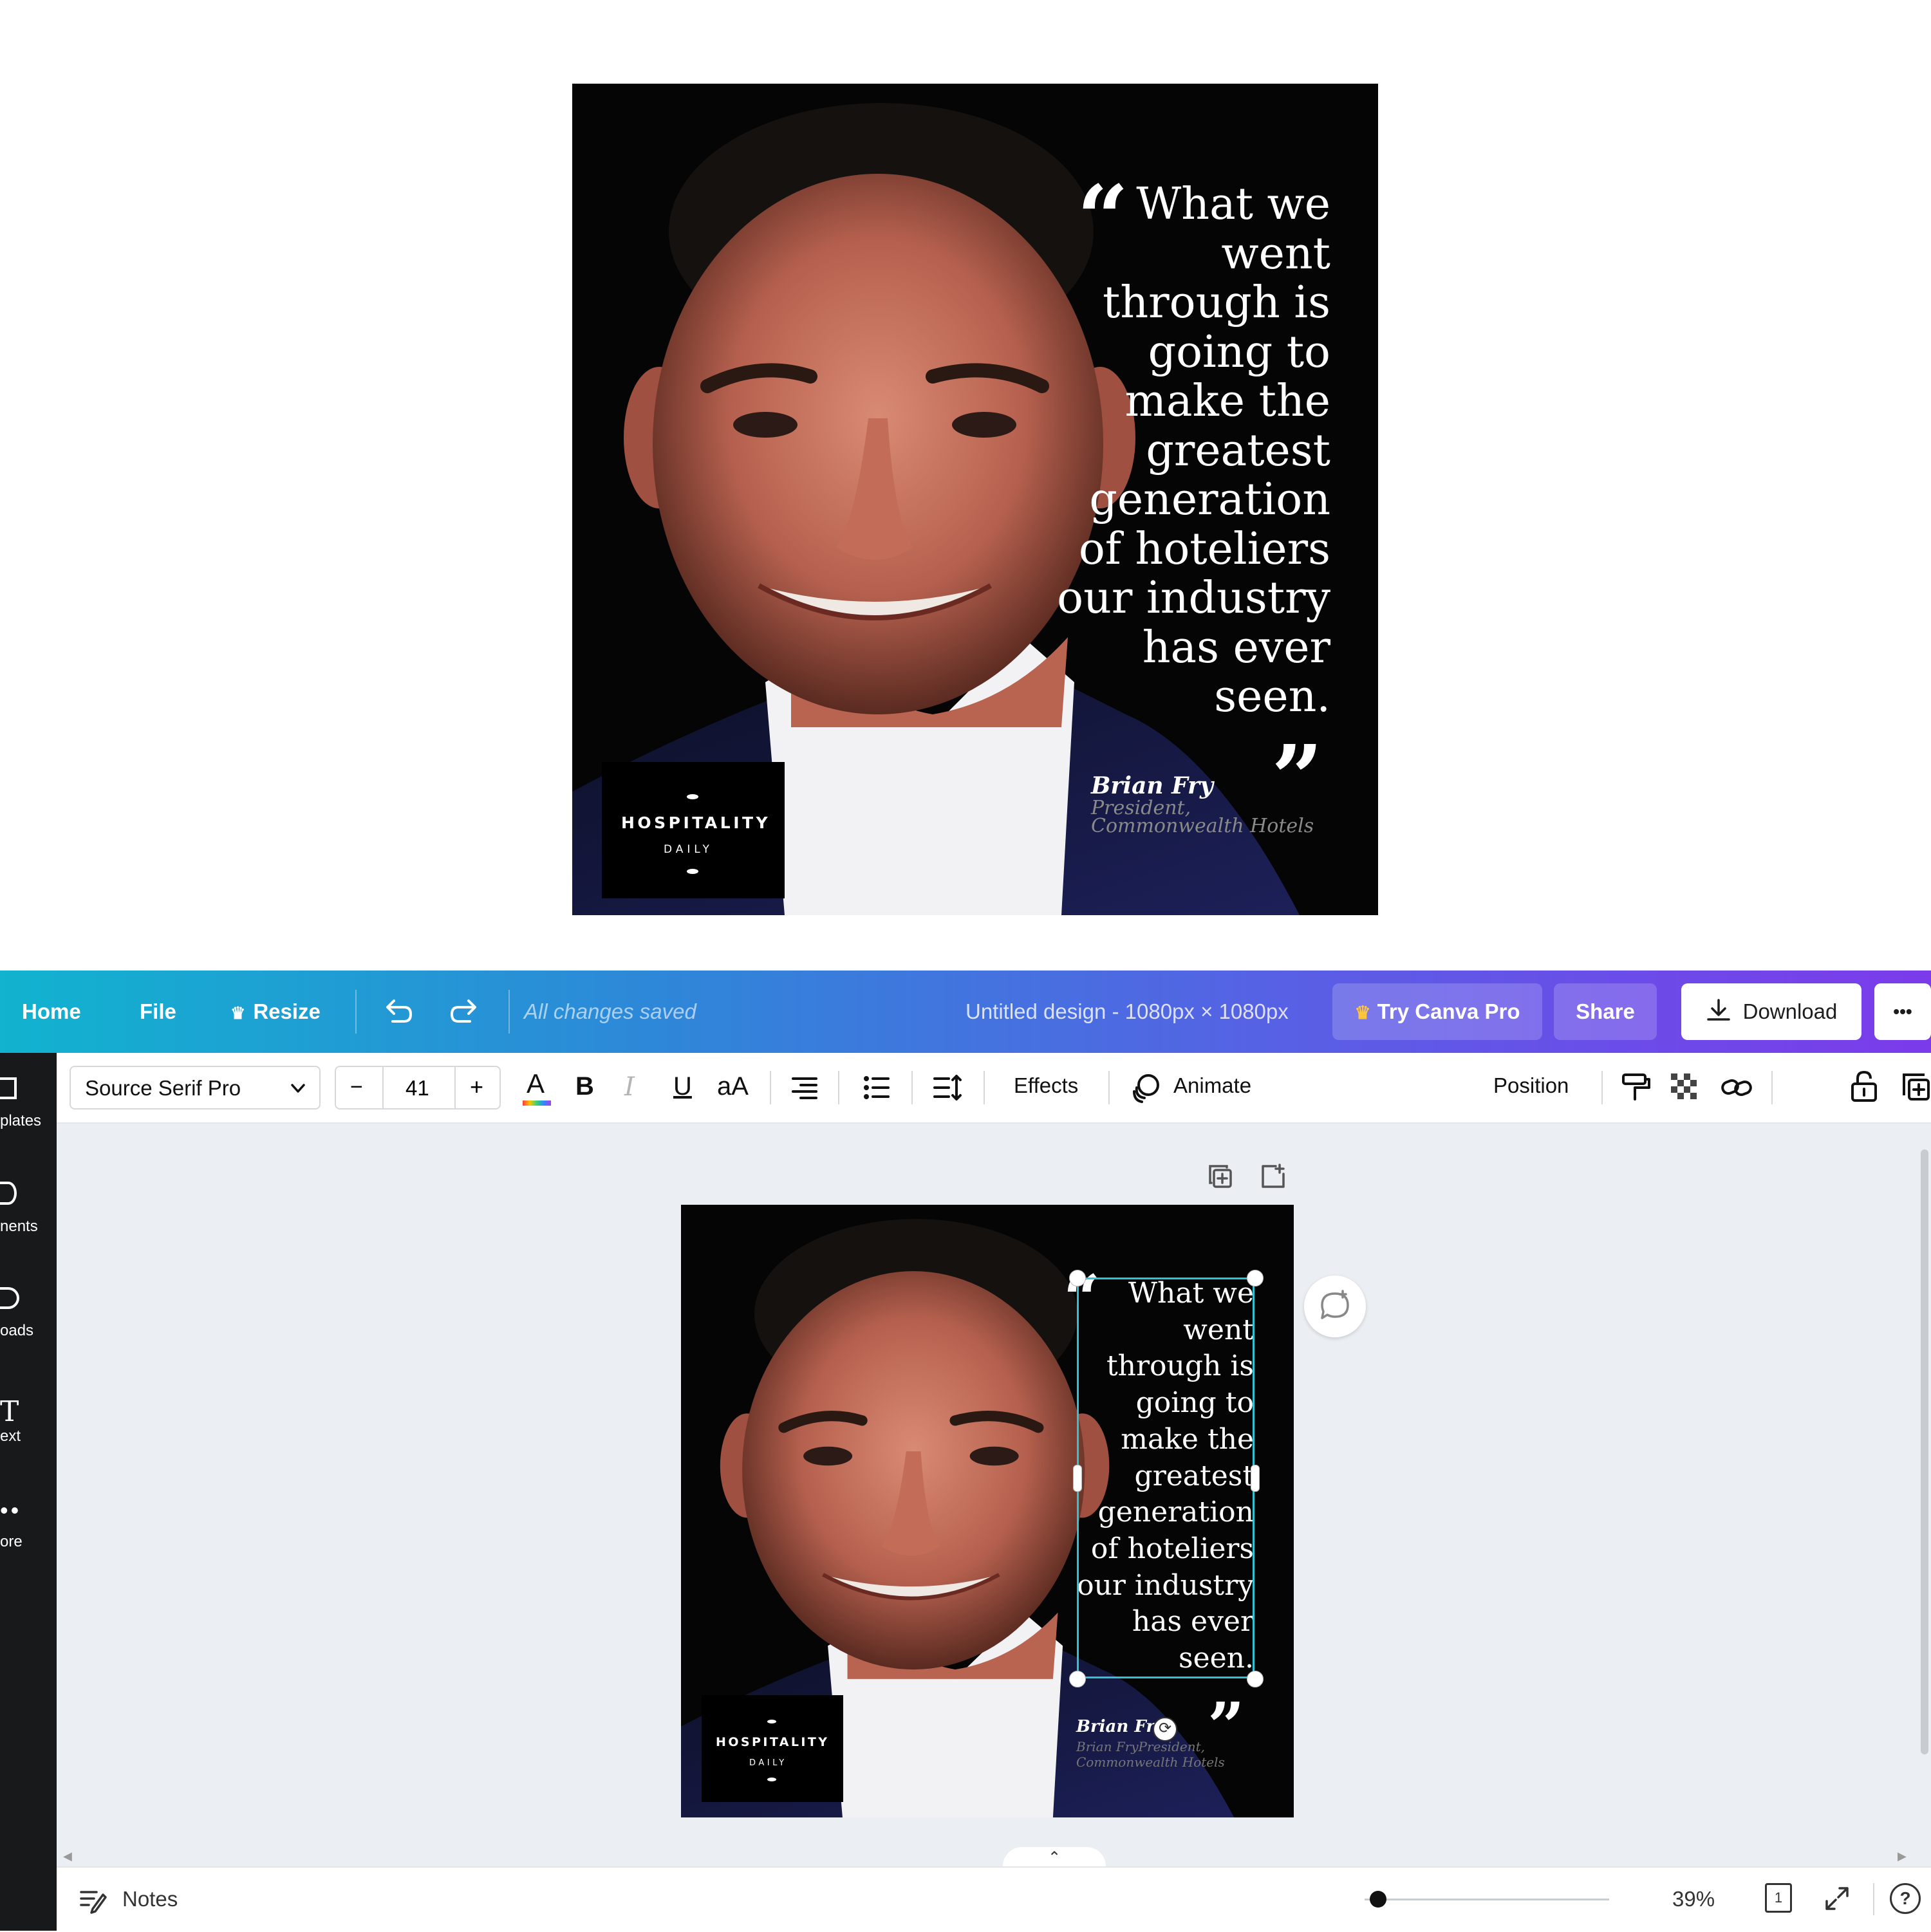 The image size is (1931, 1932). I want to click on page-count-button: 1, so click(1779, 1898).